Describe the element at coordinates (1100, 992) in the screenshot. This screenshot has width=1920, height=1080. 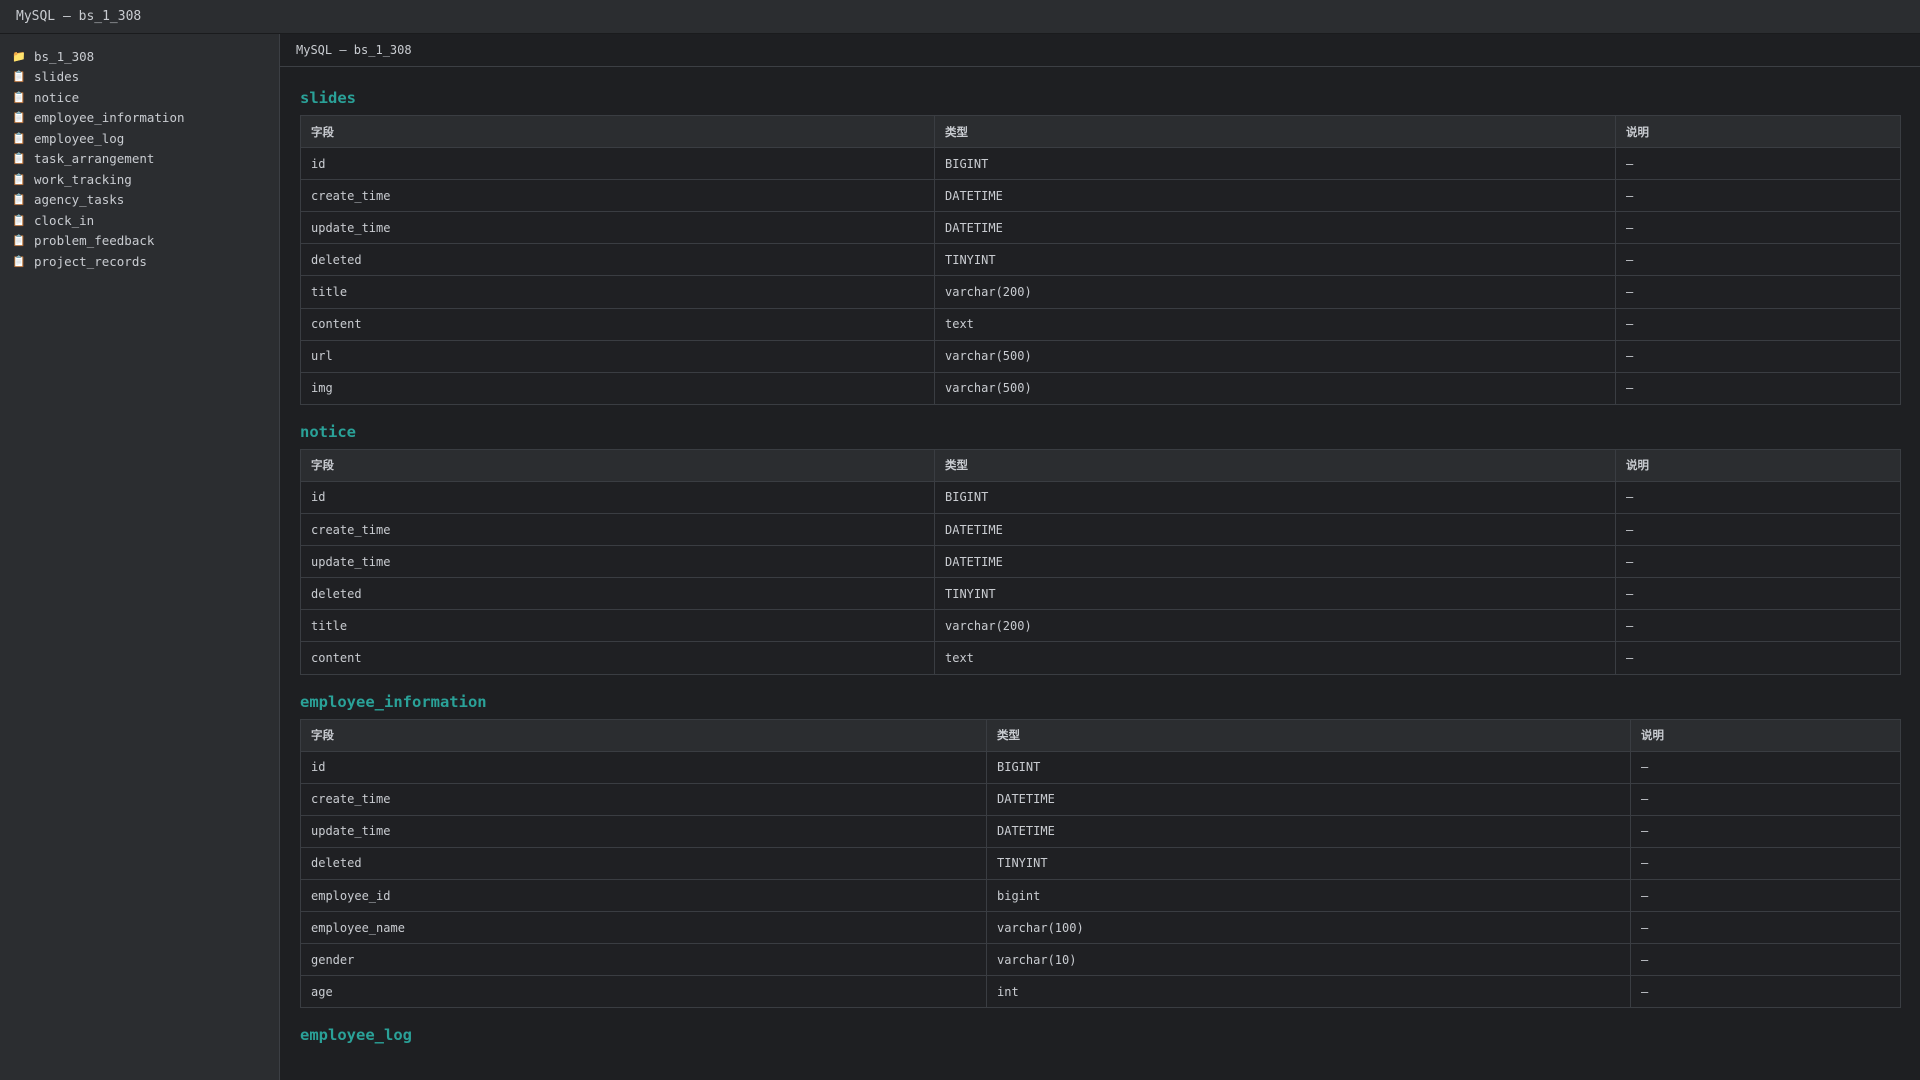
I see `table-row: age int —` at that location.